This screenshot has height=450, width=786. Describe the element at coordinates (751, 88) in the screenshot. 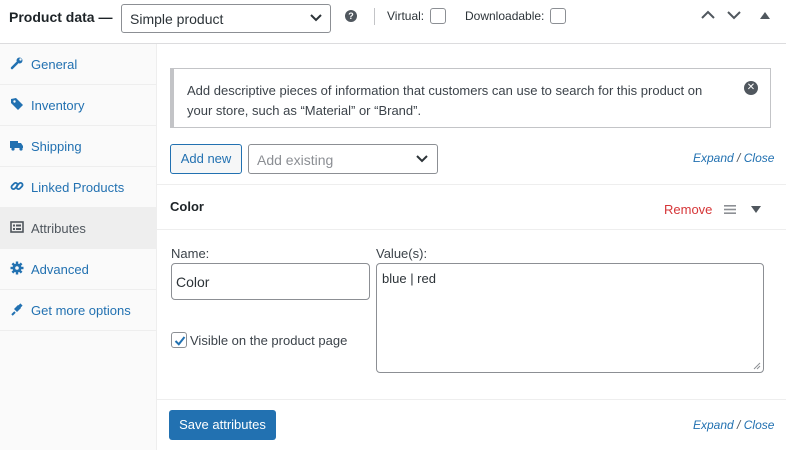

I see `close-icon: ✕` at that location.